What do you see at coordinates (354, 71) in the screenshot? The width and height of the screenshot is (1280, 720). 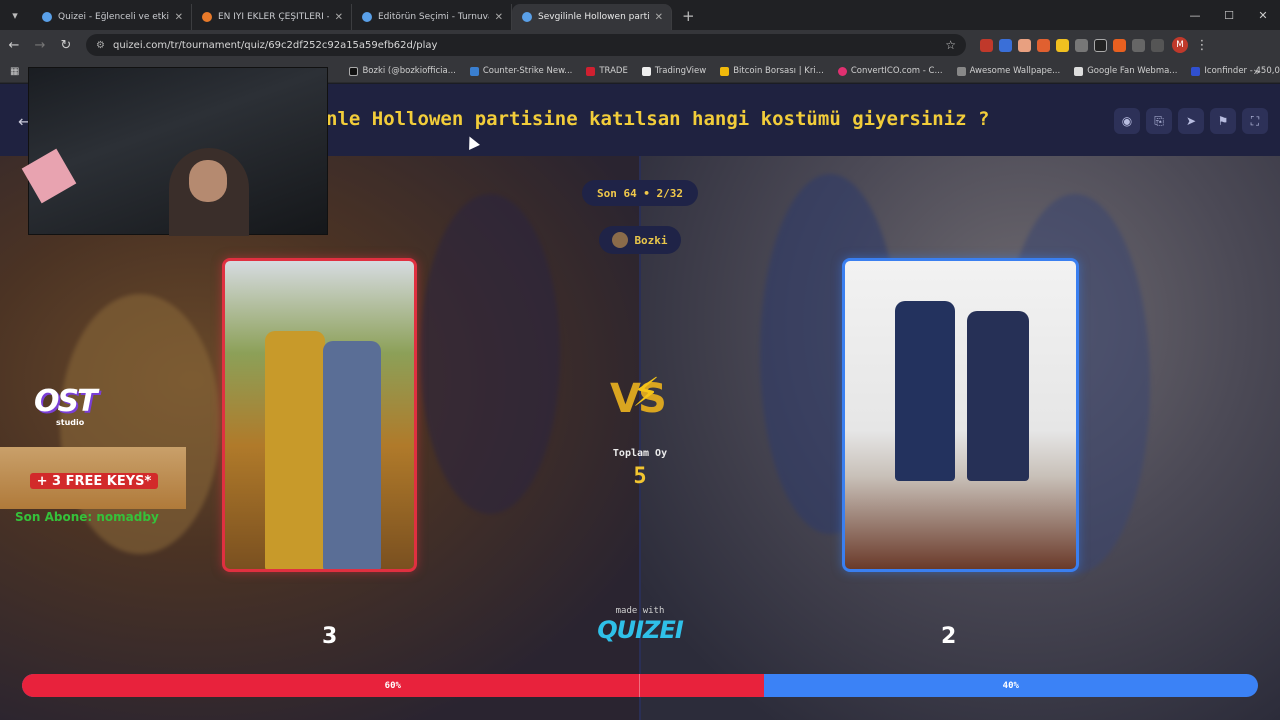 I see `tiktok-icon` at bounding box center [354, 71].